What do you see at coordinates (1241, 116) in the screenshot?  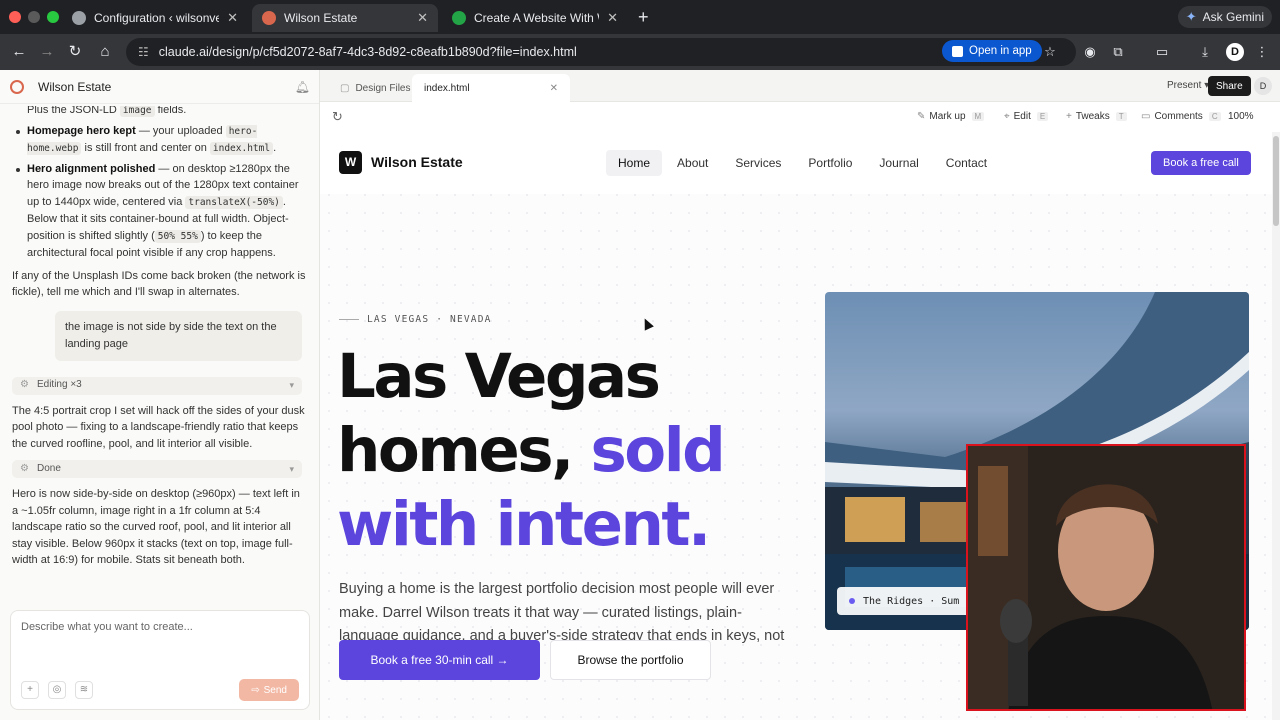 I see `zoom-level: 100%` at bounding box center [1241, 116].